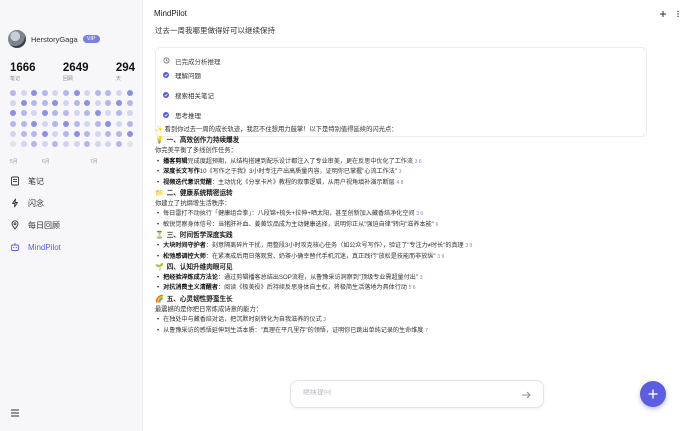 Image resolution: width=690 pixels, height=431 pixels. Describe the element at coordinates (35, 214) in the screenshot. I see `sidebar-nav: 笔记 闪念 每日回顾 MindPilot` at that location.